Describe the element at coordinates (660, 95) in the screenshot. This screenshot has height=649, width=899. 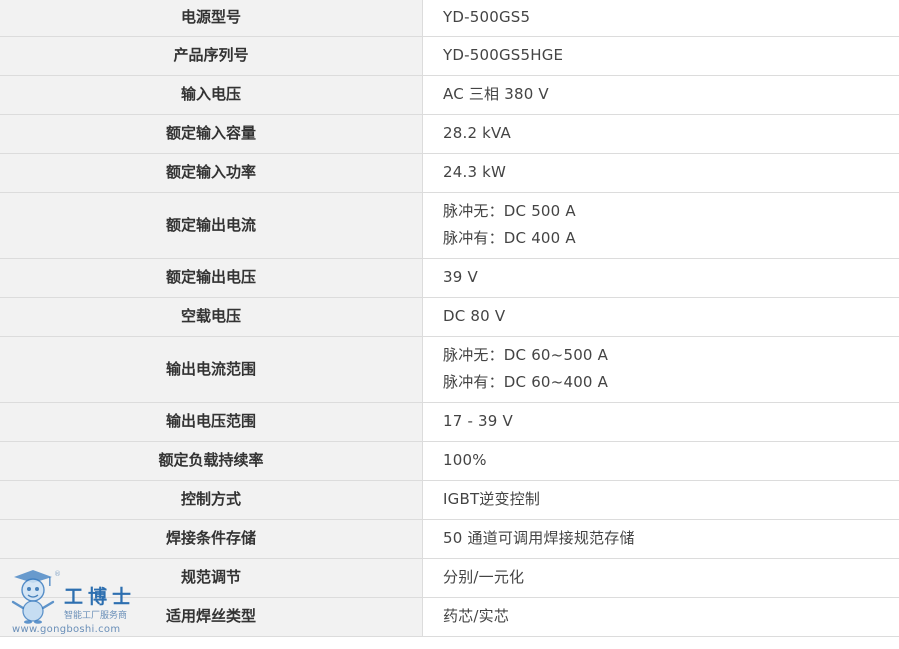
I see `spec-value: AC 三相 380 V` at that location.